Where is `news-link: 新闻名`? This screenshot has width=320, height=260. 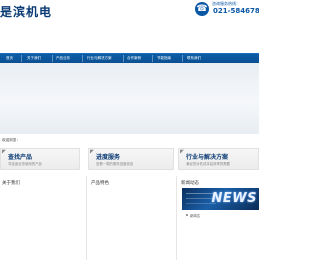
news-link: 新闻名 is located at coordinates (195, 215).